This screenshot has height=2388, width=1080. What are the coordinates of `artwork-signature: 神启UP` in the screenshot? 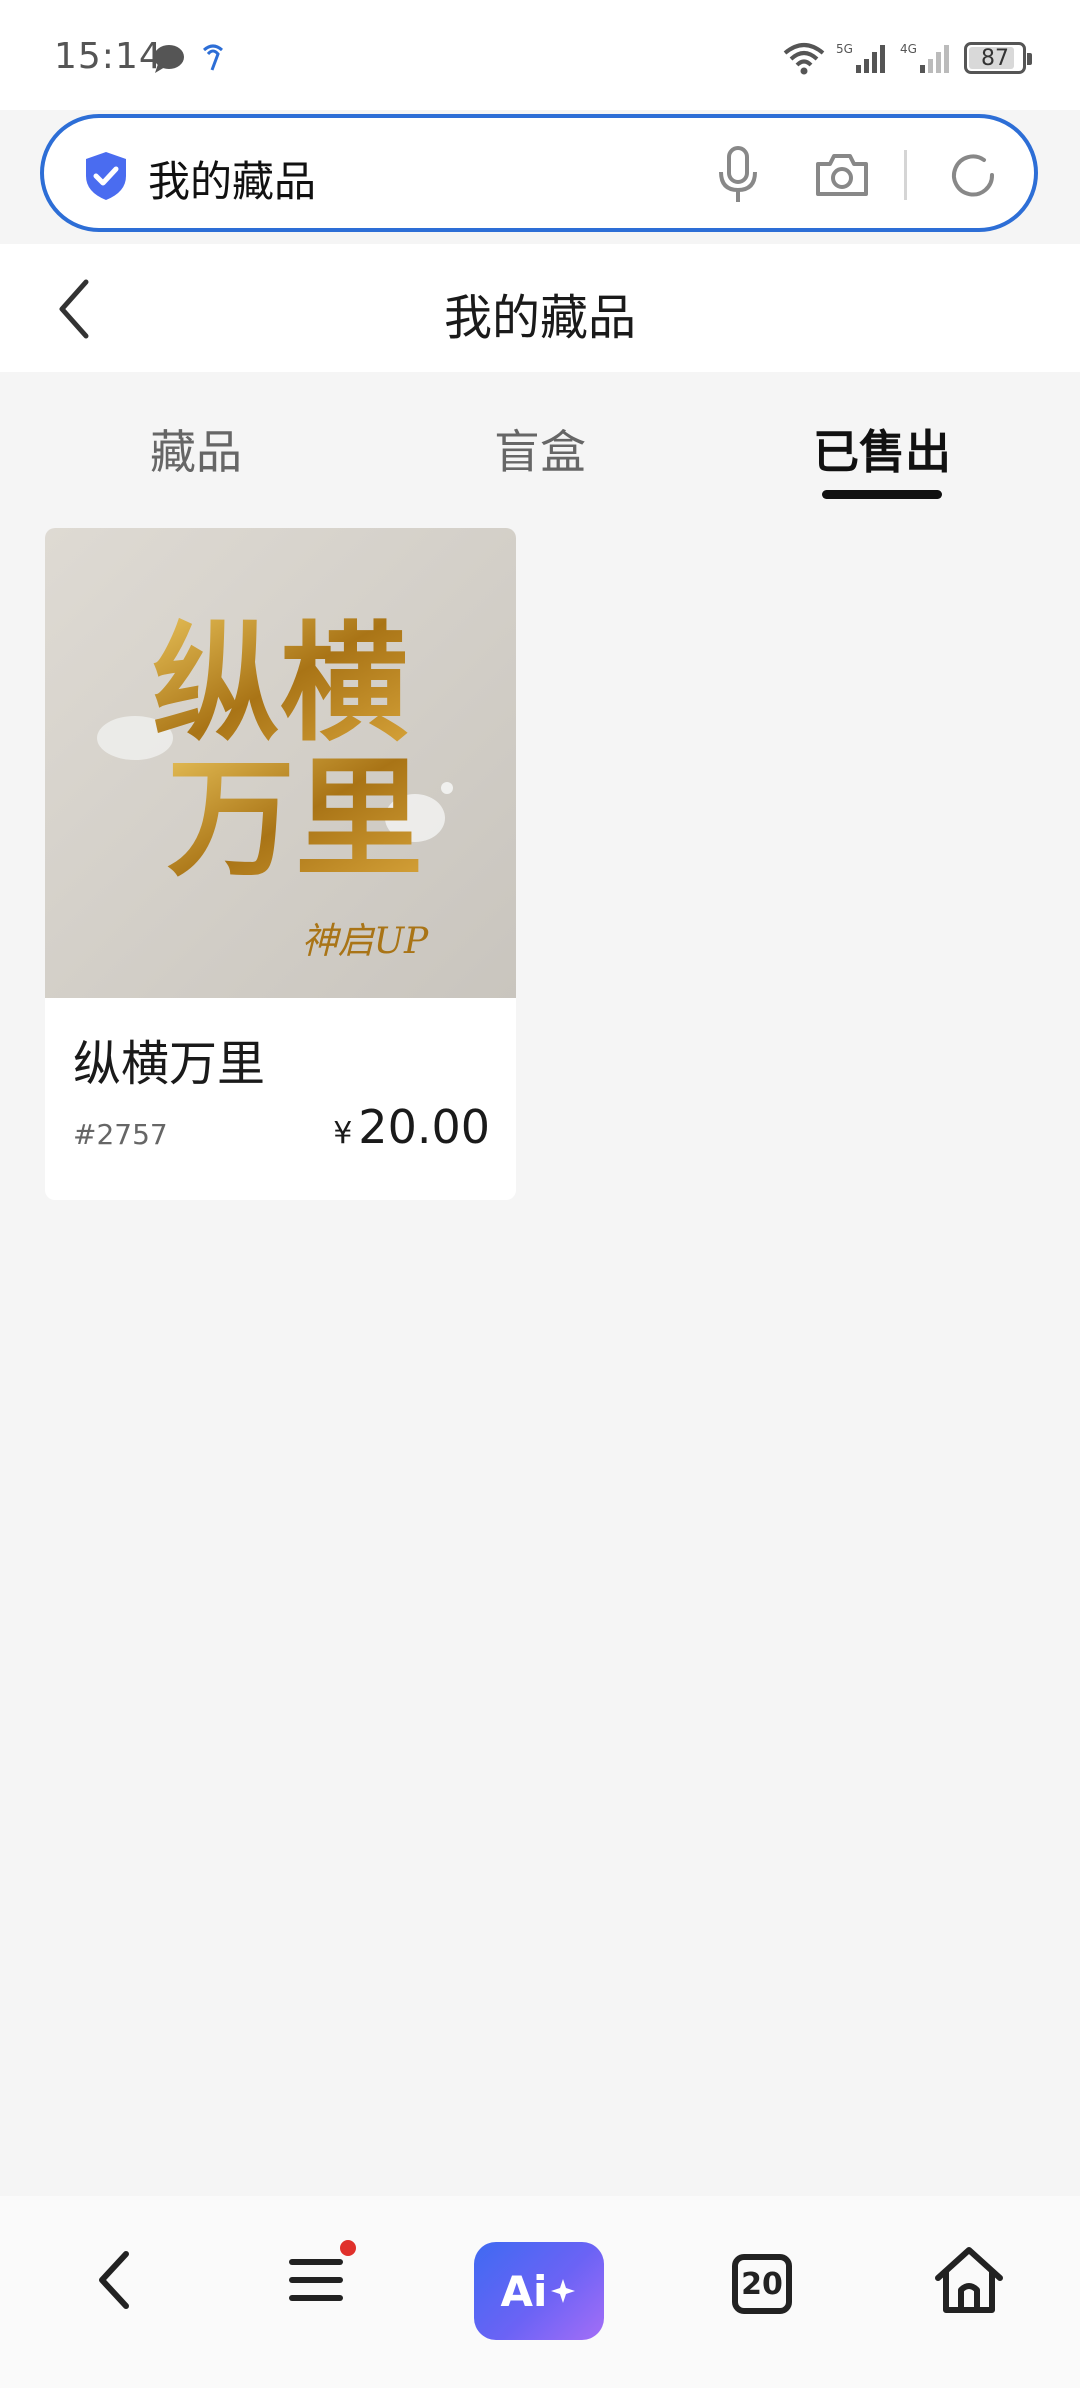 It's located at (365, 941).